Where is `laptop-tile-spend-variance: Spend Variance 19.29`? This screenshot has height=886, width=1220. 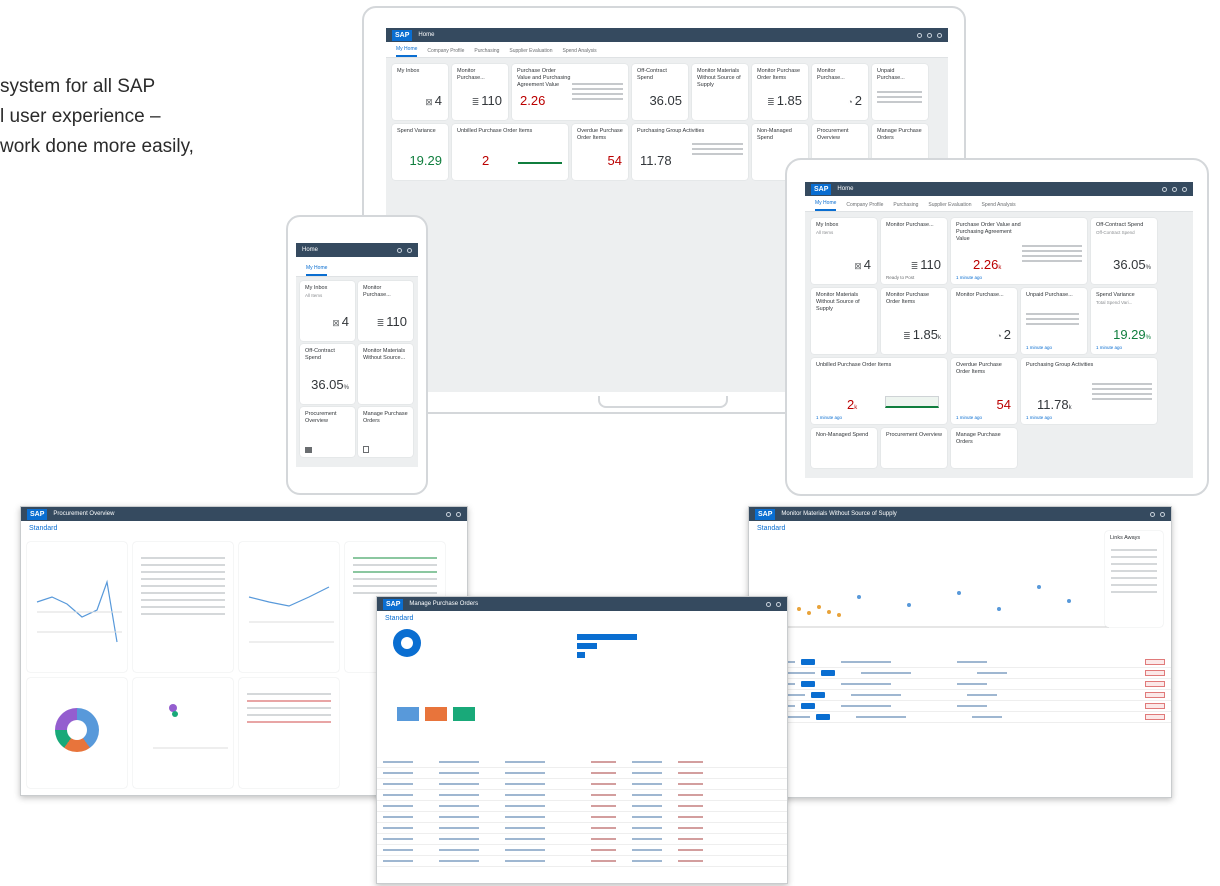 laptop-tile-spend-variance: Spend Variance 19.29 is located at coordinates (420, 152).